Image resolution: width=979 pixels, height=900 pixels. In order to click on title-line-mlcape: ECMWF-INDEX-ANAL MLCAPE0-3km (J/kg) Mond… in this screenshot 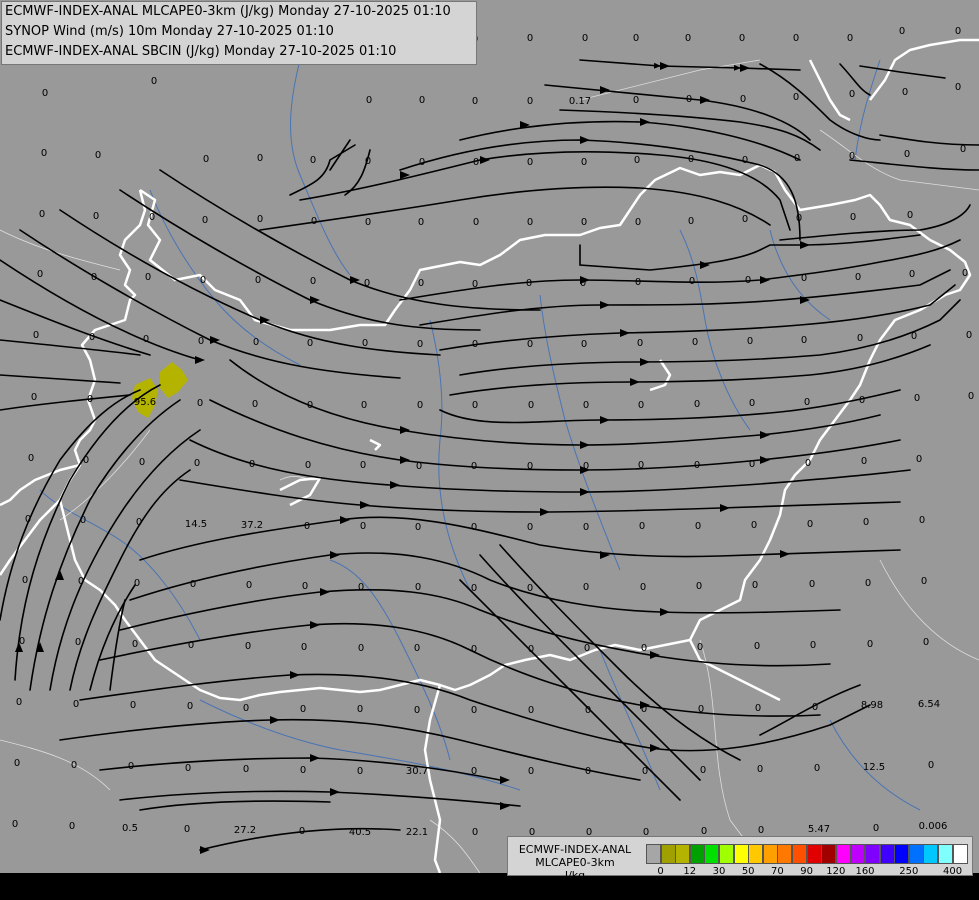, I will do `click(228, 11)`.